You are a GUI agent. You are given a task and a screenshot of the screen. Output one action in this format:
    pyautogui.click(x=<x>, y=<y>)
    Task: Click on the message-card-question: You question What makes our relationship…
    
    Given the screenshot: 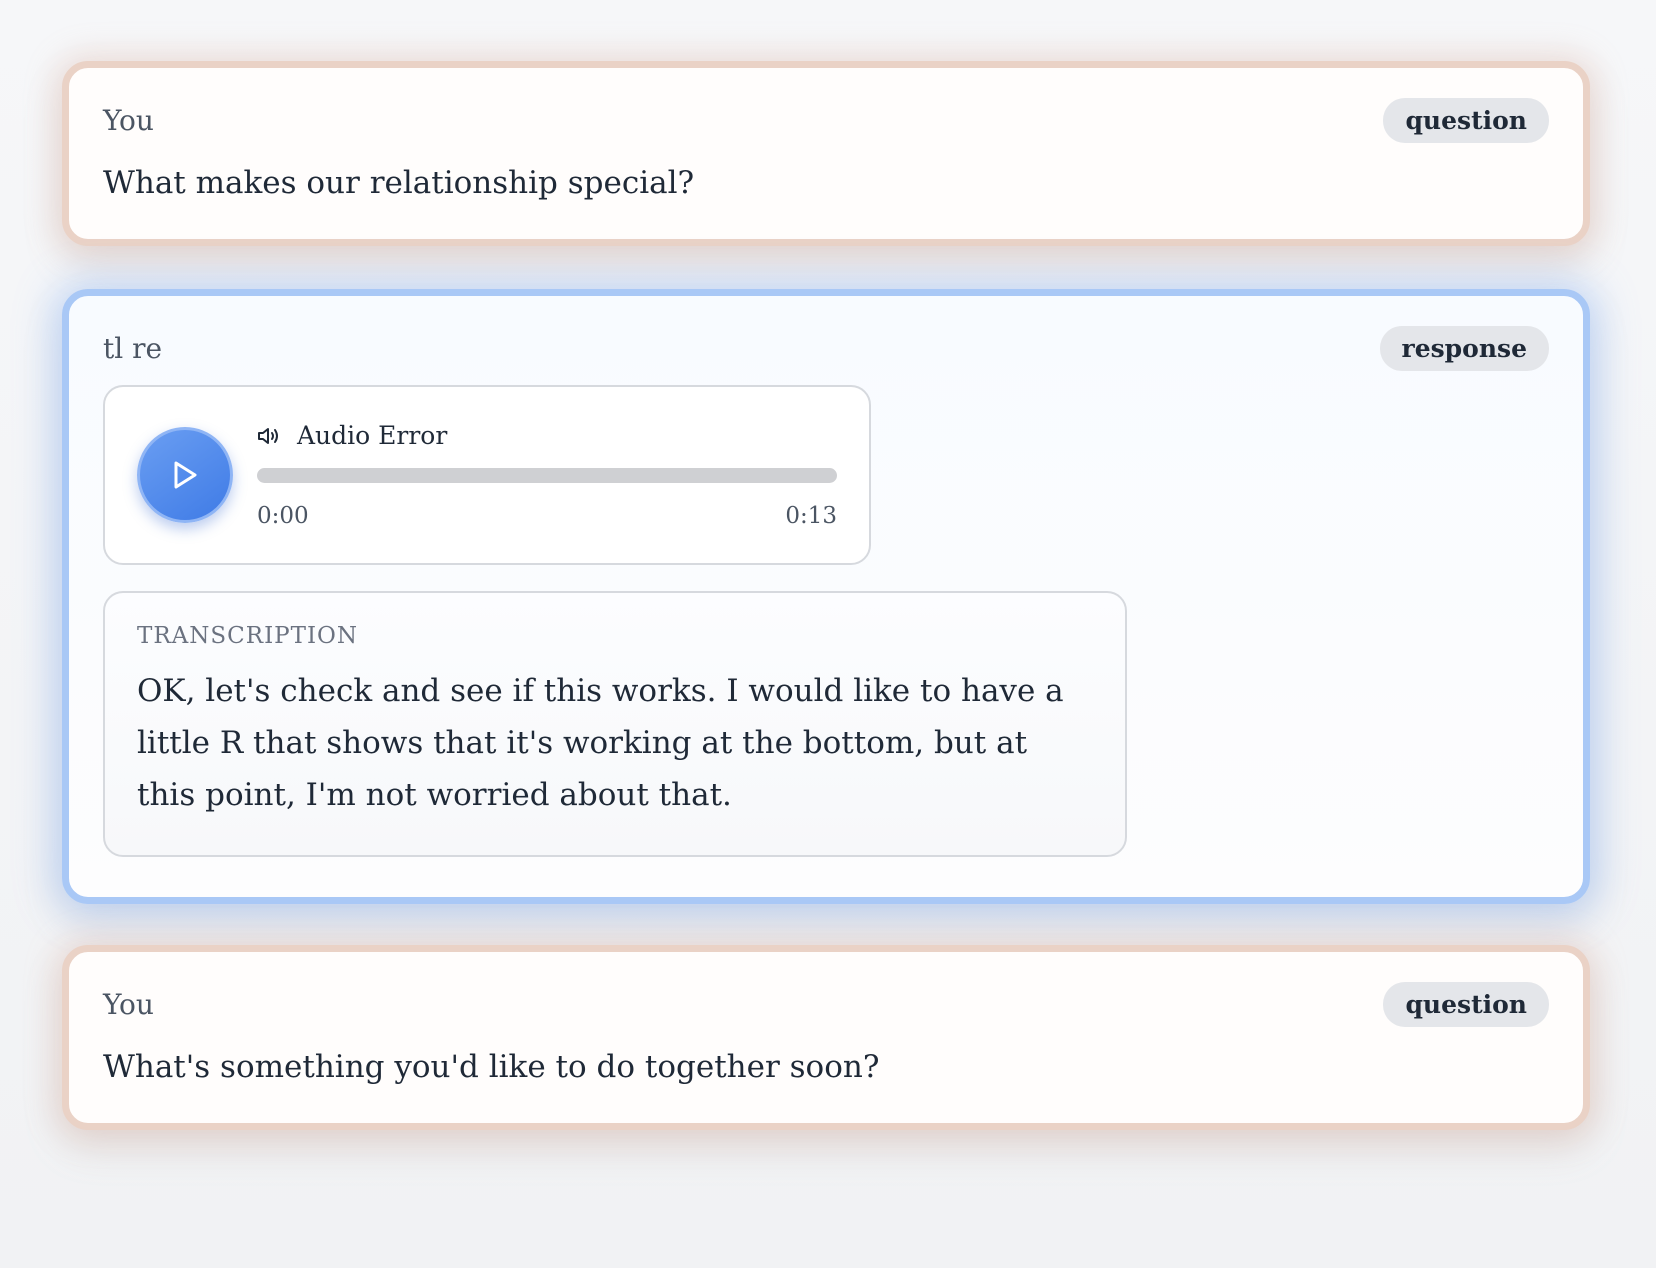 What is the action you would take?
    pyautogui.click(x=826, y=153)
    